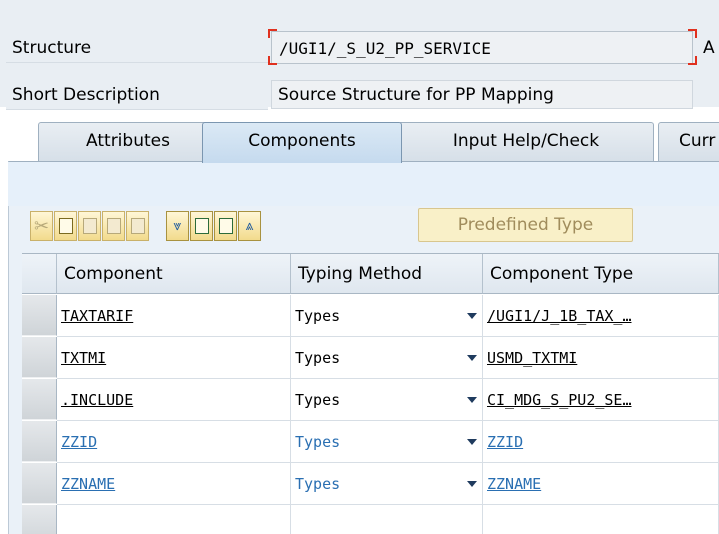  What do you see at coordinates (482, 47) in the screenshot?
I see `structure-field: /UGI1/_S_U2_PP_SERVICE` at bounding box center [482, 47].